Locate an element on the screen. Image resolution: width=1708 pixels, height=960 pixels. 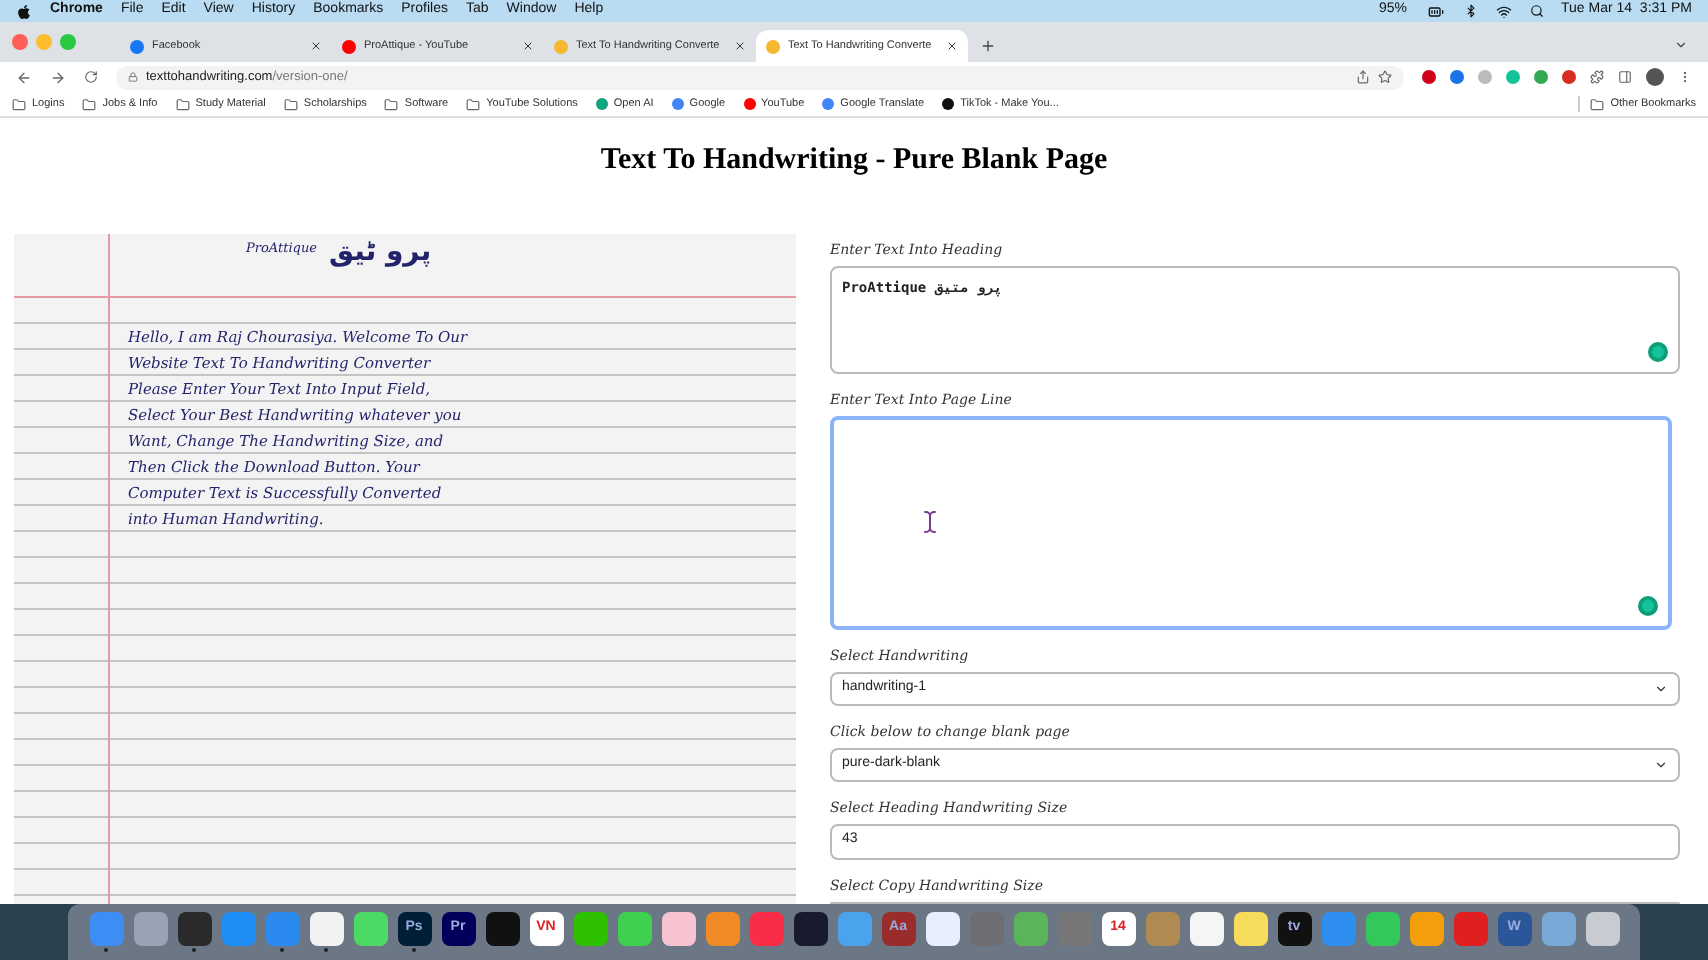
minimize-icon is located at coordinates (44, 42).